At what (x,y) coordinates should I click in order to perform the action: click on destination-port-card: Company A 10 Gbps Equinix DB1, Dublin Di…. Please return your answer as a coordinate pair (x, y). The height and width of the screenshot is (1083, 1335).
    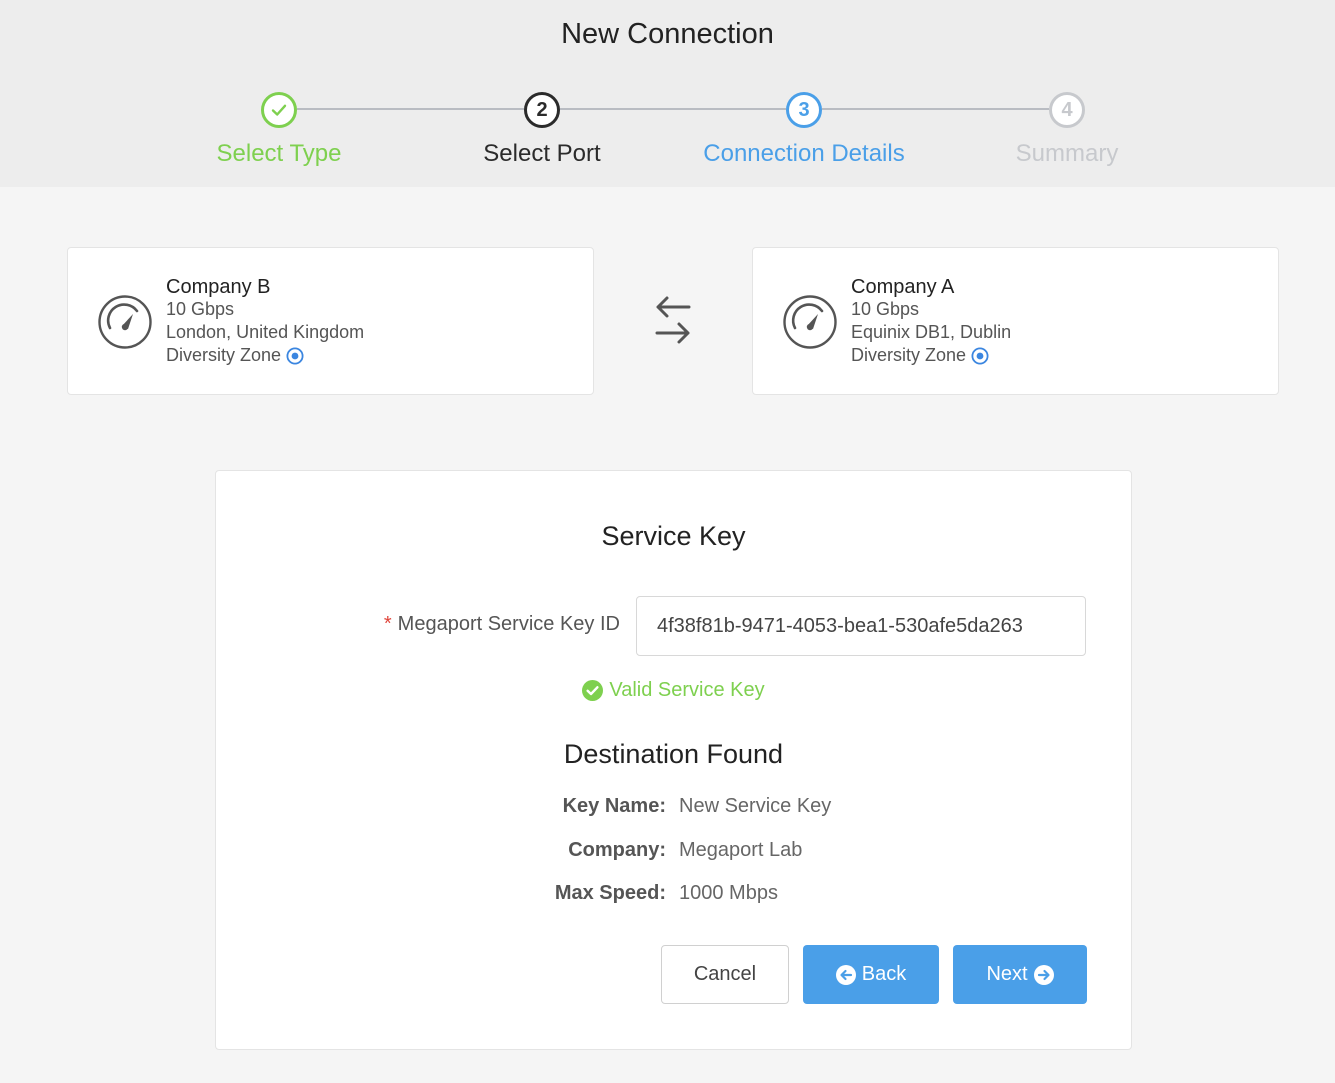
    Looking at the image, I should click on (1015, 321).